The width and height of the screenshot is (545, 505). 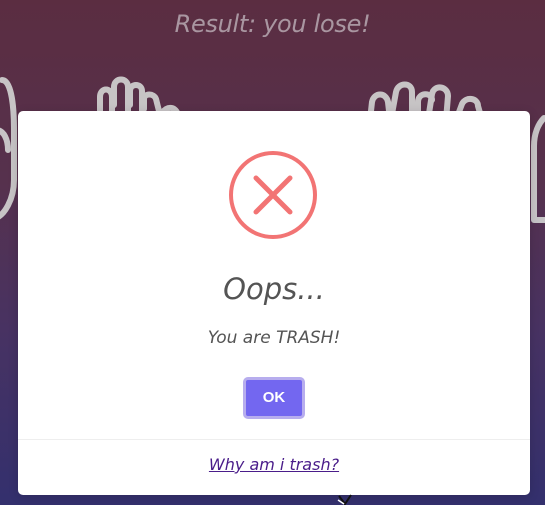 I want to click on error-x-circle-icon, so click(x=273, y=195).